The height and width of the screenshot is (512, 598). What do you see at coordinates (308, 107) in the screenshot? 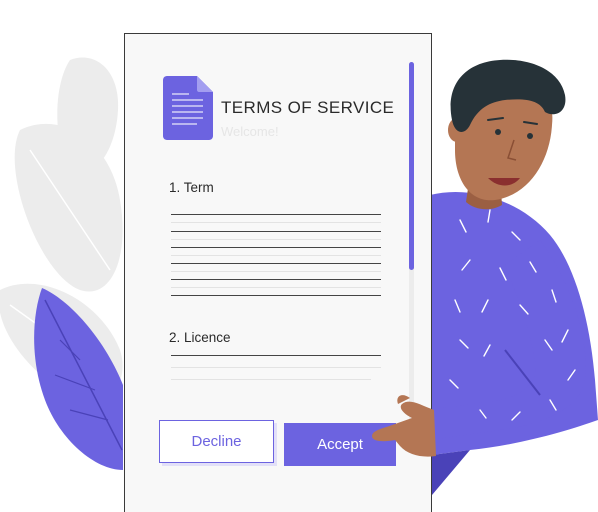
I see `page-title: TERMS OF SERVICE` at bounding box center [308, 107].